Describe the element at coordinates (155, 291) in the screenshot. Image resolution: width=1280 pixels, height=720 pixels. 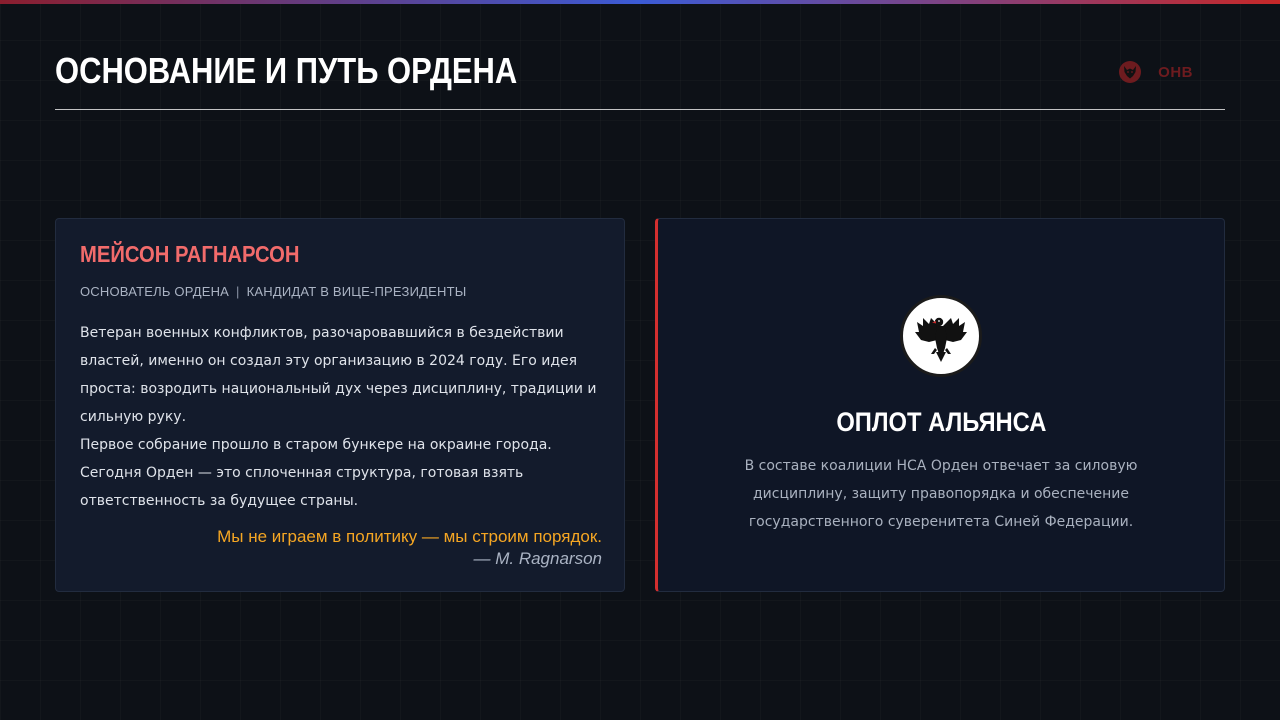
I see `founder-role-primary: ОСНОВАТЕЛЬ ОРДЕНА` at that location.